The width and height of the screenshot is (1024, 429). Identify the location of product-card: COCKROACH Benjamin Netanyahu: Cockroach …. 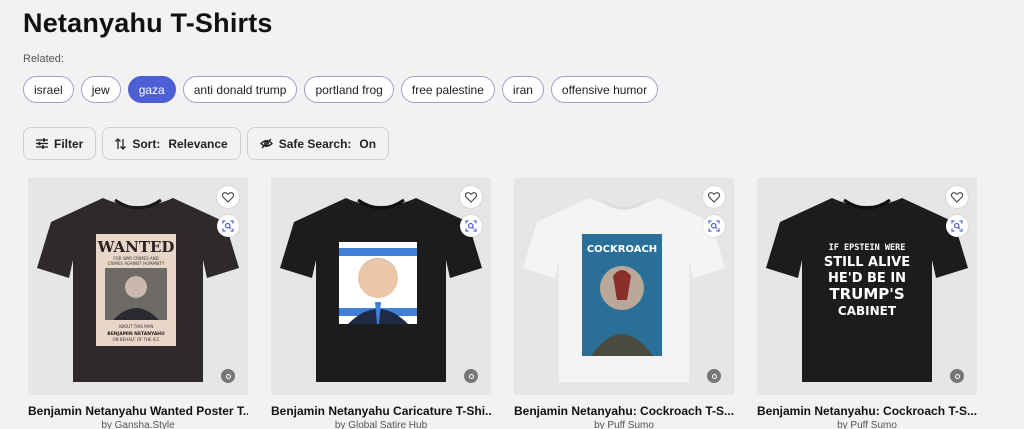
(624, 303).